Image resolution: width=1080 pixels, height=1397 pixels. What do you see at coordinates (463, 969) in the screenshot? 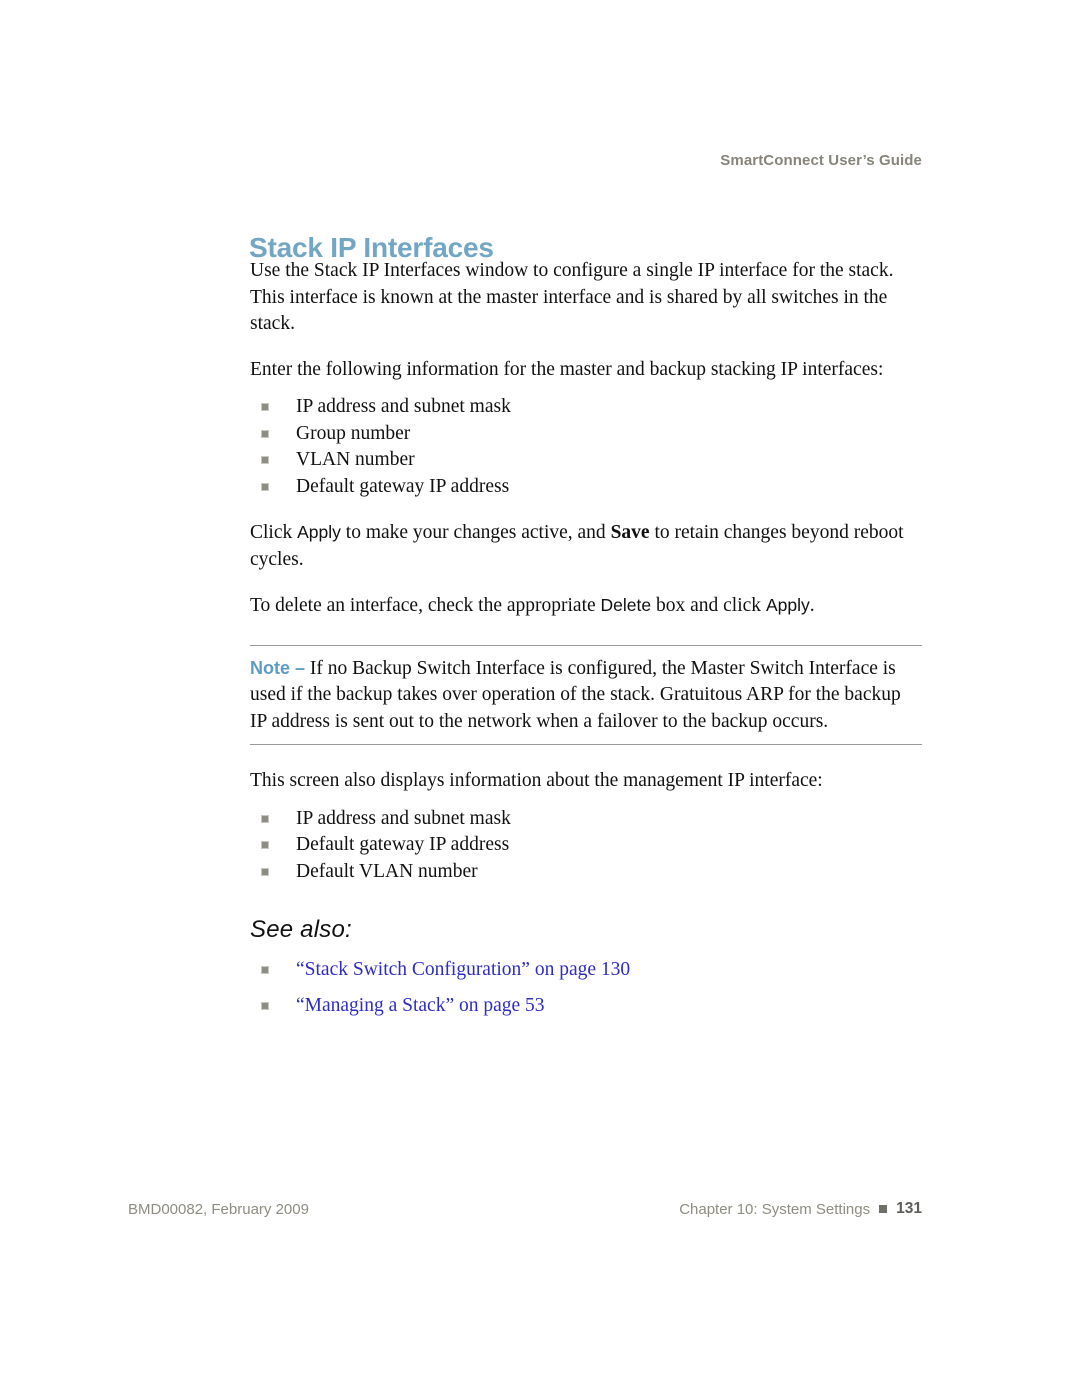
I see `cross-reference-link: “Stack Switch Configuration” on page 130` at bounding box center [463, 969].